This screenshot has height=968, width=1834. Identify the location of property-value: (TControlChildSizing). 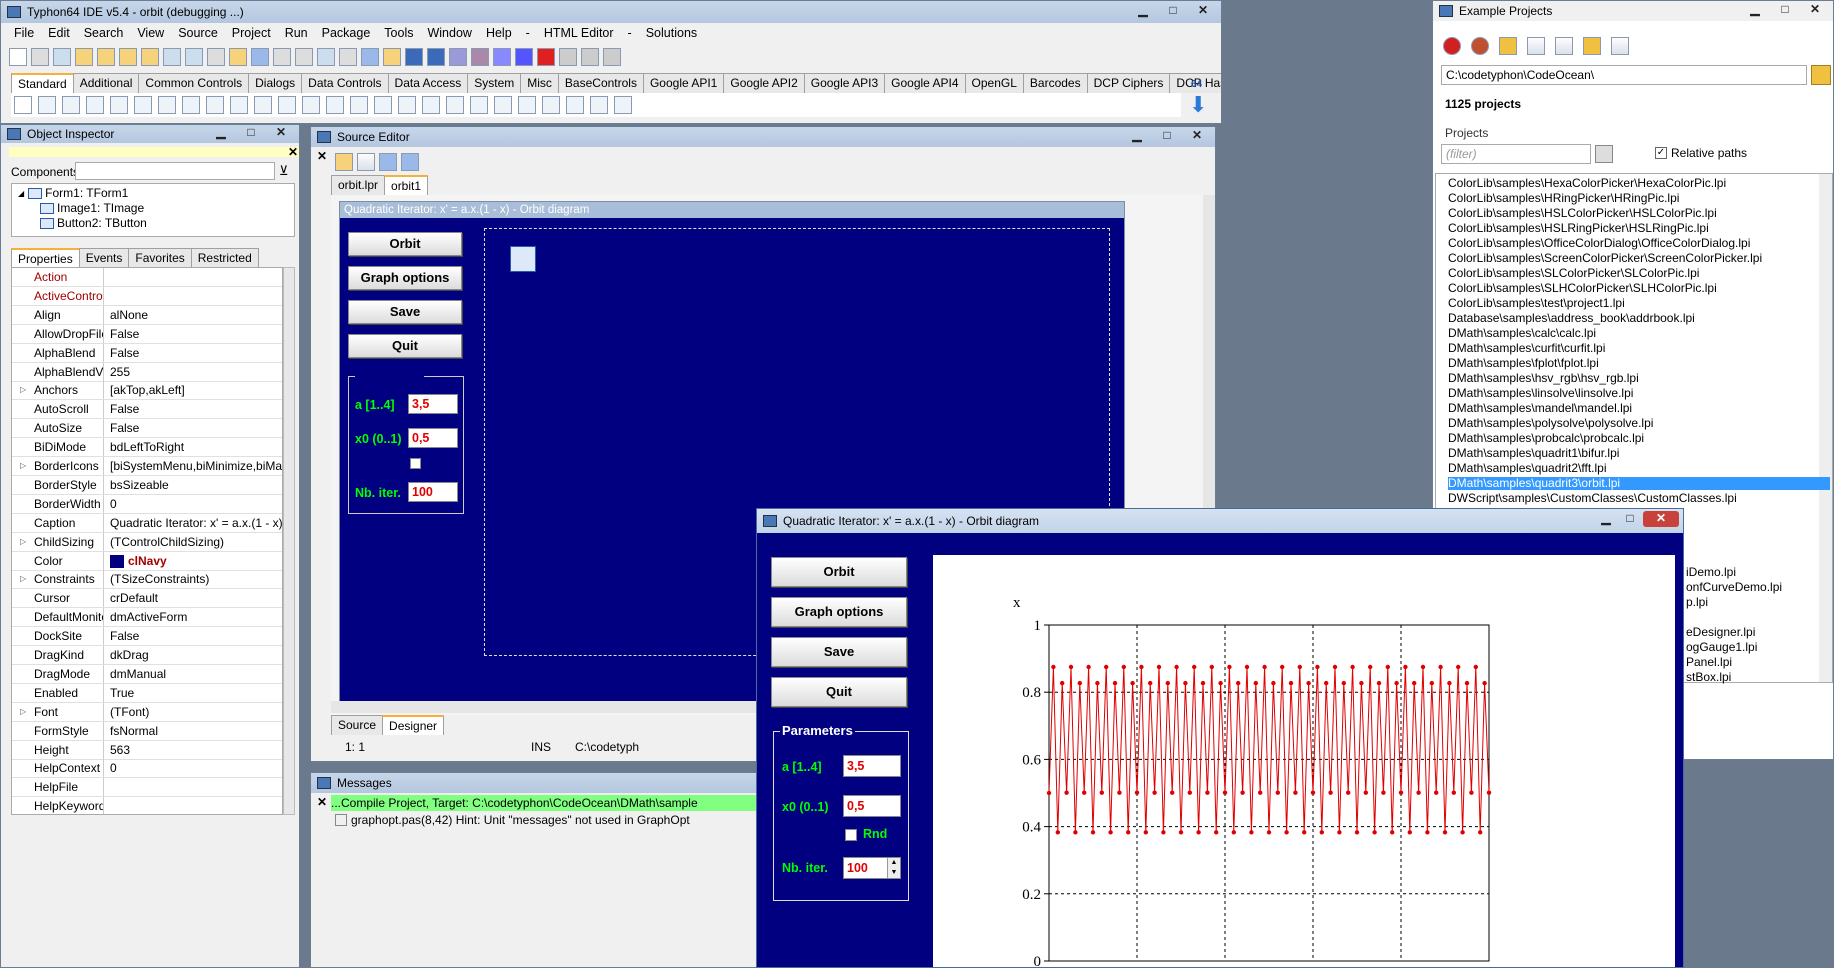
(193, 542).